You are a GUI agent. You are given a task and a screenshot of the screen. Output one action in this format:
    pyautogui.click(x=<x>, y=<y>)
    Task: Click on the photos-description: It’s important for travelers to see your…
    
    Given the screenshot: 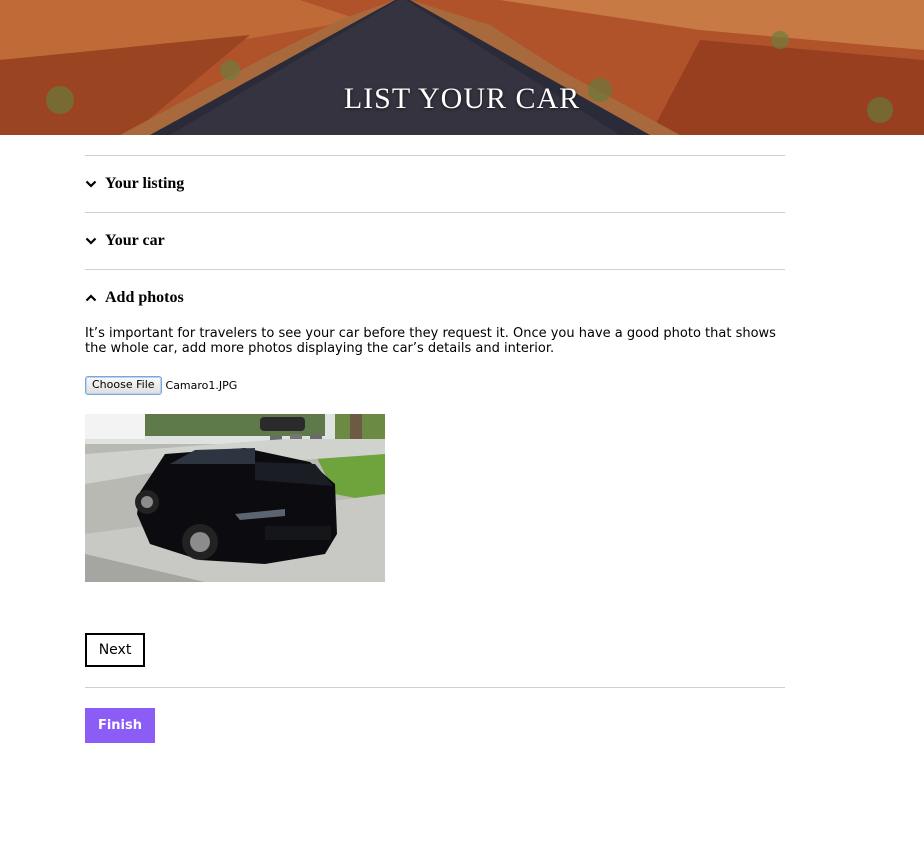 What is the action you would take?
    pyautogui.click(x=430, y=341)
    